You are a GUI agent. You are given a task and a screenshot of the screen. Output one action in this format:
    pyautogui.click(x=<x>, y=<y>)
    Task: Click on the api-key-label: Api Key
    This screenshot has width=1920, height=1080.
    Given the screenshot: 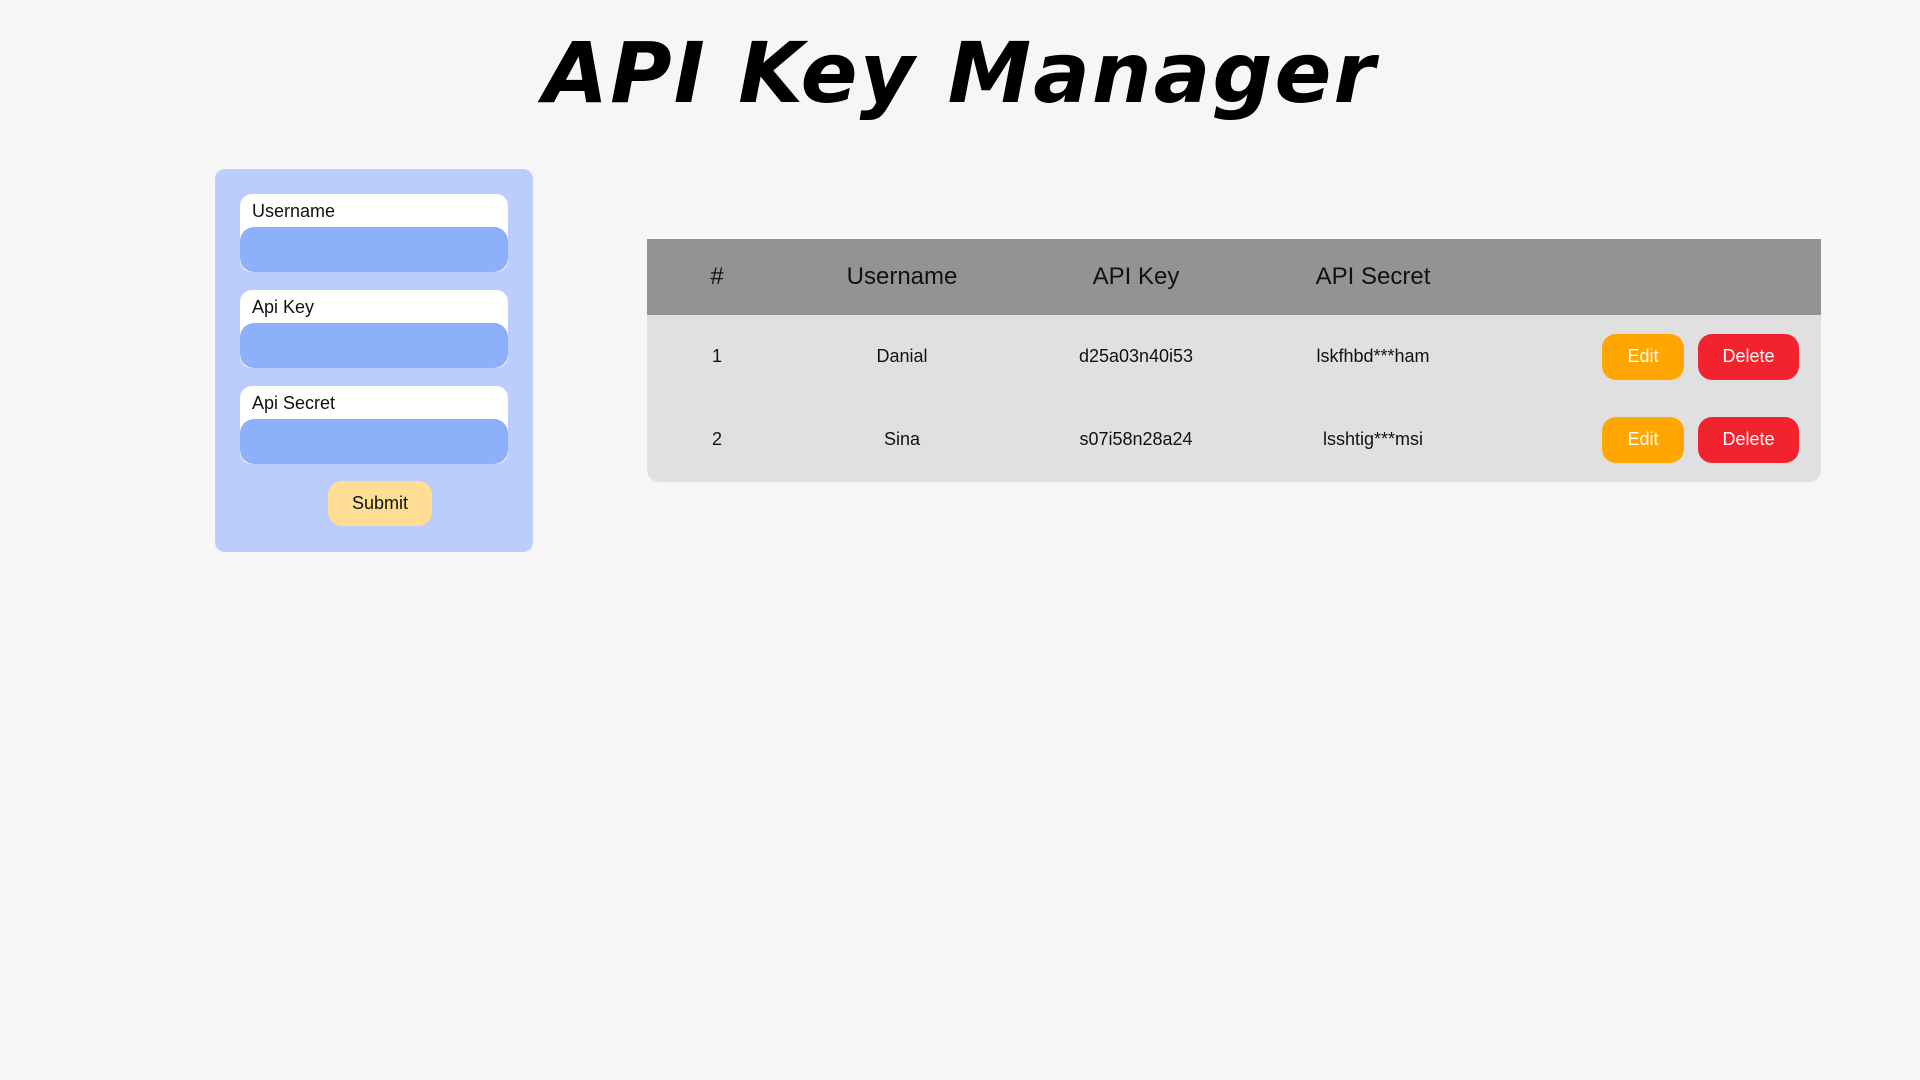 What is the action you would take?
    pyautogui.click(x=283, y=307)
    